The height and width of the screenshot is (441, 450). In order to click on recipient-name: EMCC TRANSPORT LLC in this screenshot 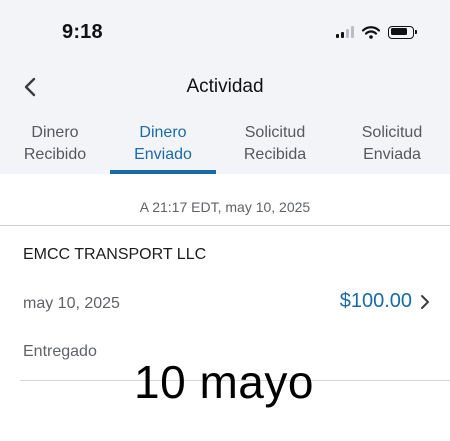, I will do `click(114, 255)`.